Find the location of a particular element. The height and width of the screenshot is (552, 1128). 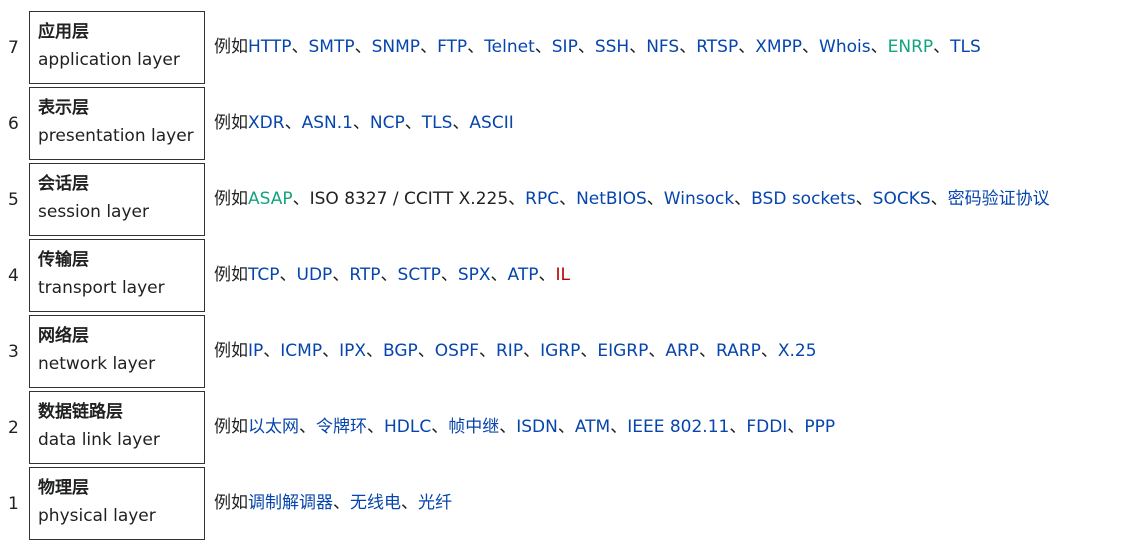

protocol-link: FTP is located at coordinates (452, 47).